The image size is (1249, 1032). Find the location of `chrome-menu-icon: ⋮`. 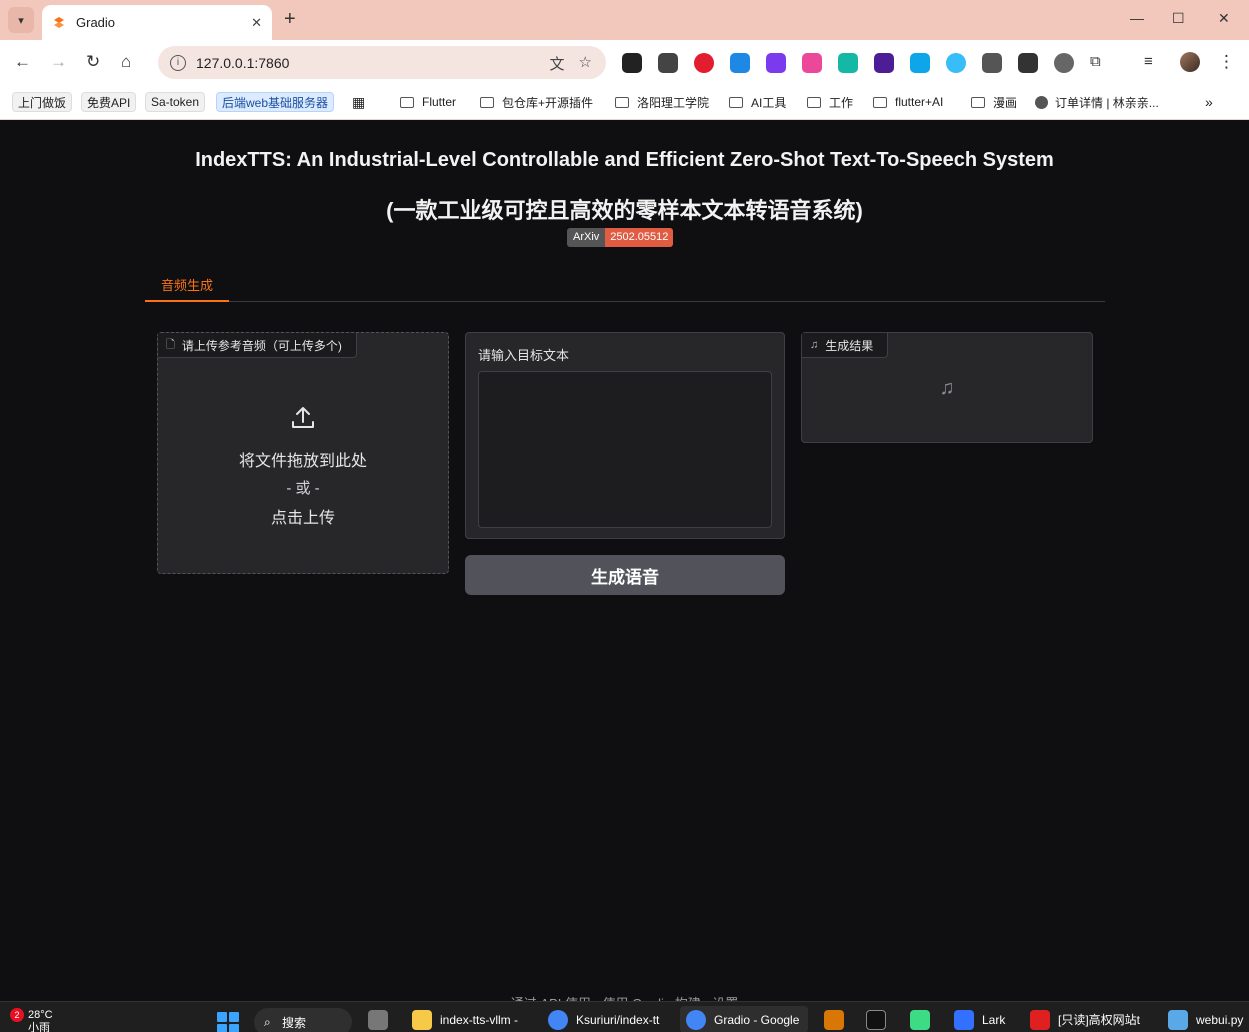

chrome-menu-icon: ⋮ is located at coordinates (1226, 62).